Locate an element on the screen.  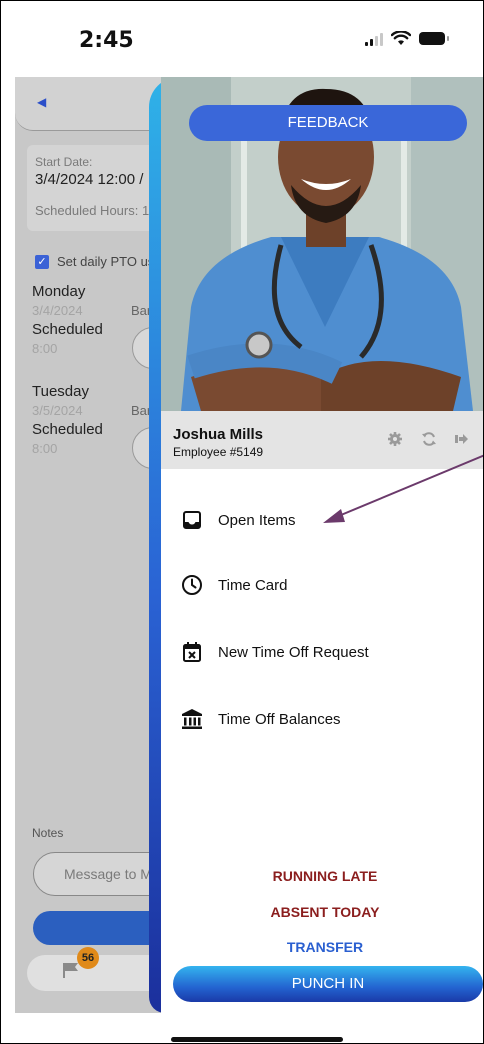
cellular-signal-icon is located at coordinates (374, 39).